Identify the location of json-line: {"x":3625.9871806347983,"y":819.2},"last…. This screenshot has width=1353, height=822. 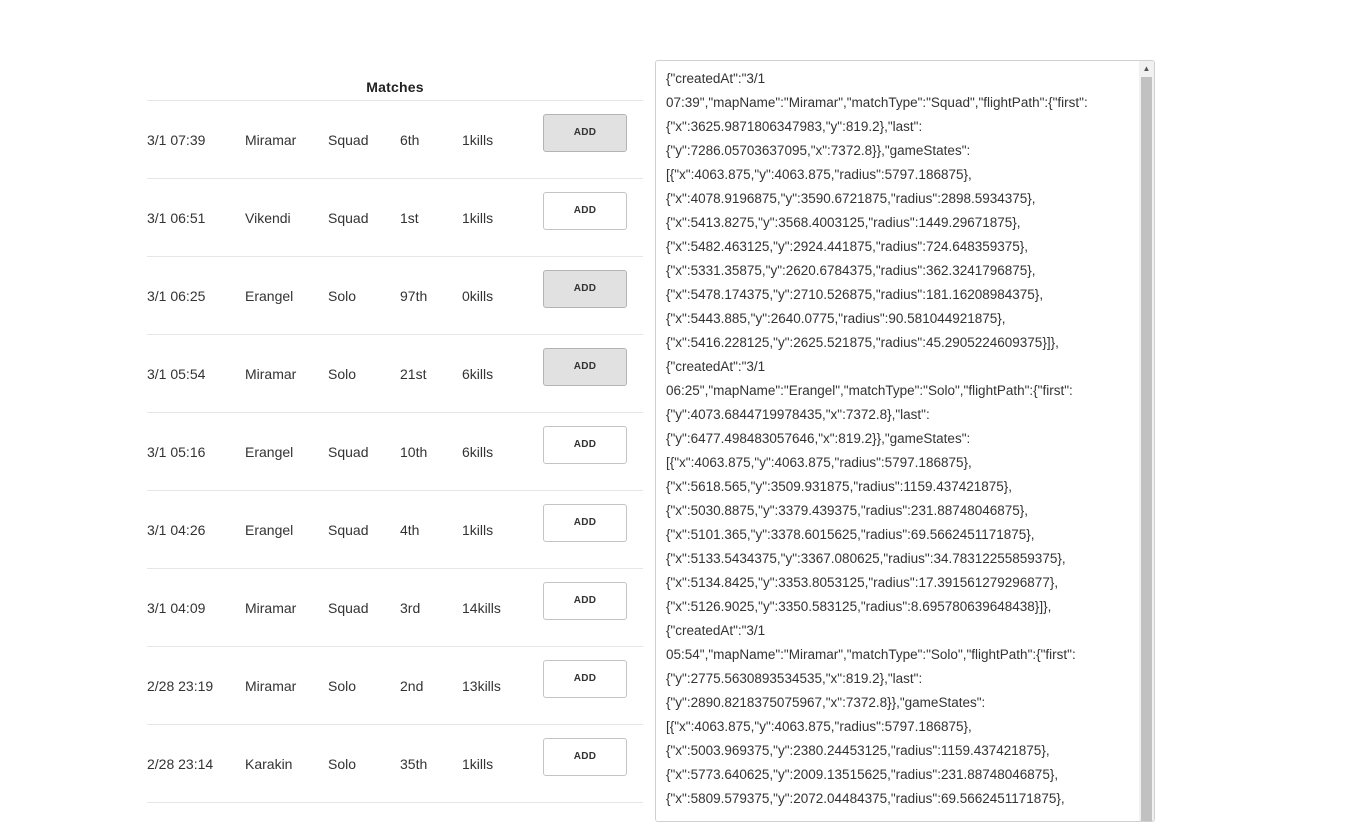
(794, 126).